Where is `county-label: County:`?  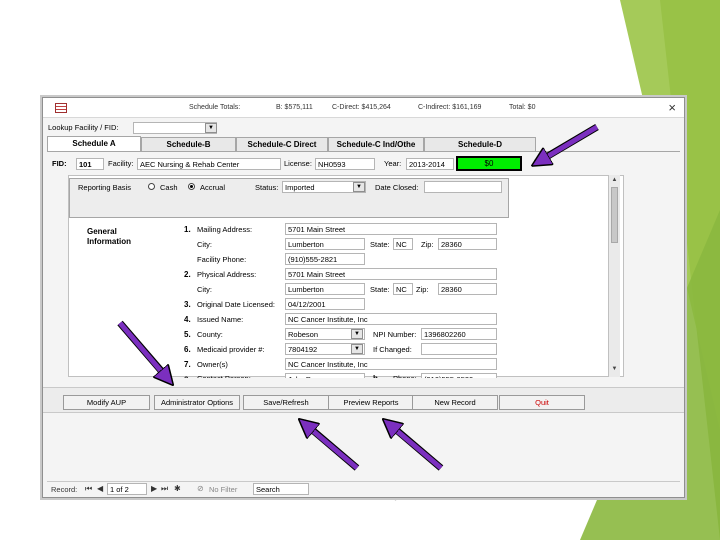
county-label: County: is located at coordinates (210, 334).